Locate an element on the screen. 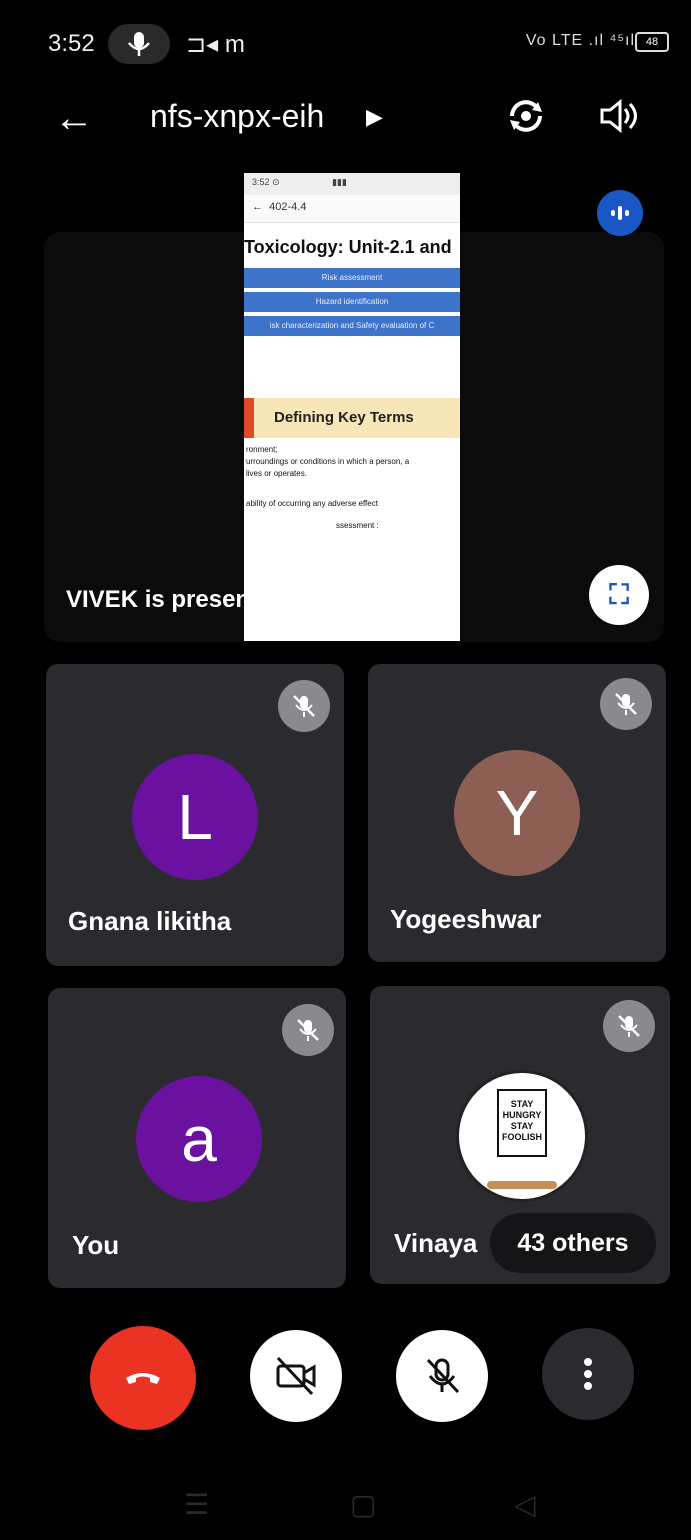 This screenshot has width=691, height=1540. more-options-button is located at coordinates (588, 1374).